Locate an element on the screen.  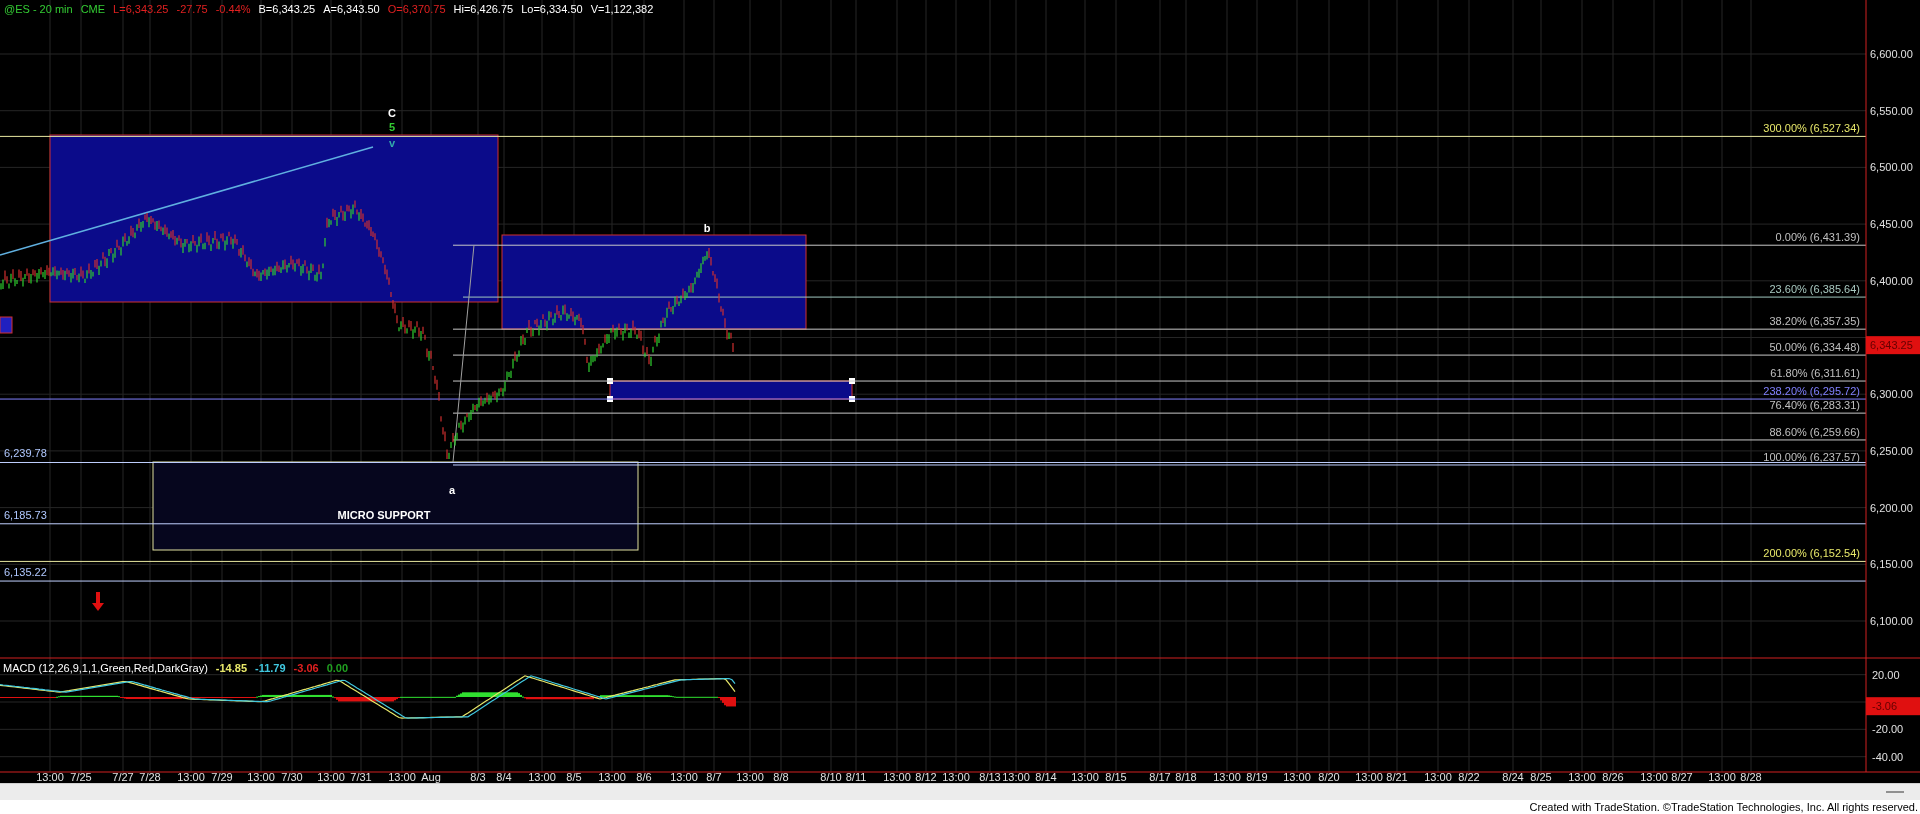
fib-level-label: 50.00% (6,334.48) is located at coordinates (1814, 347).